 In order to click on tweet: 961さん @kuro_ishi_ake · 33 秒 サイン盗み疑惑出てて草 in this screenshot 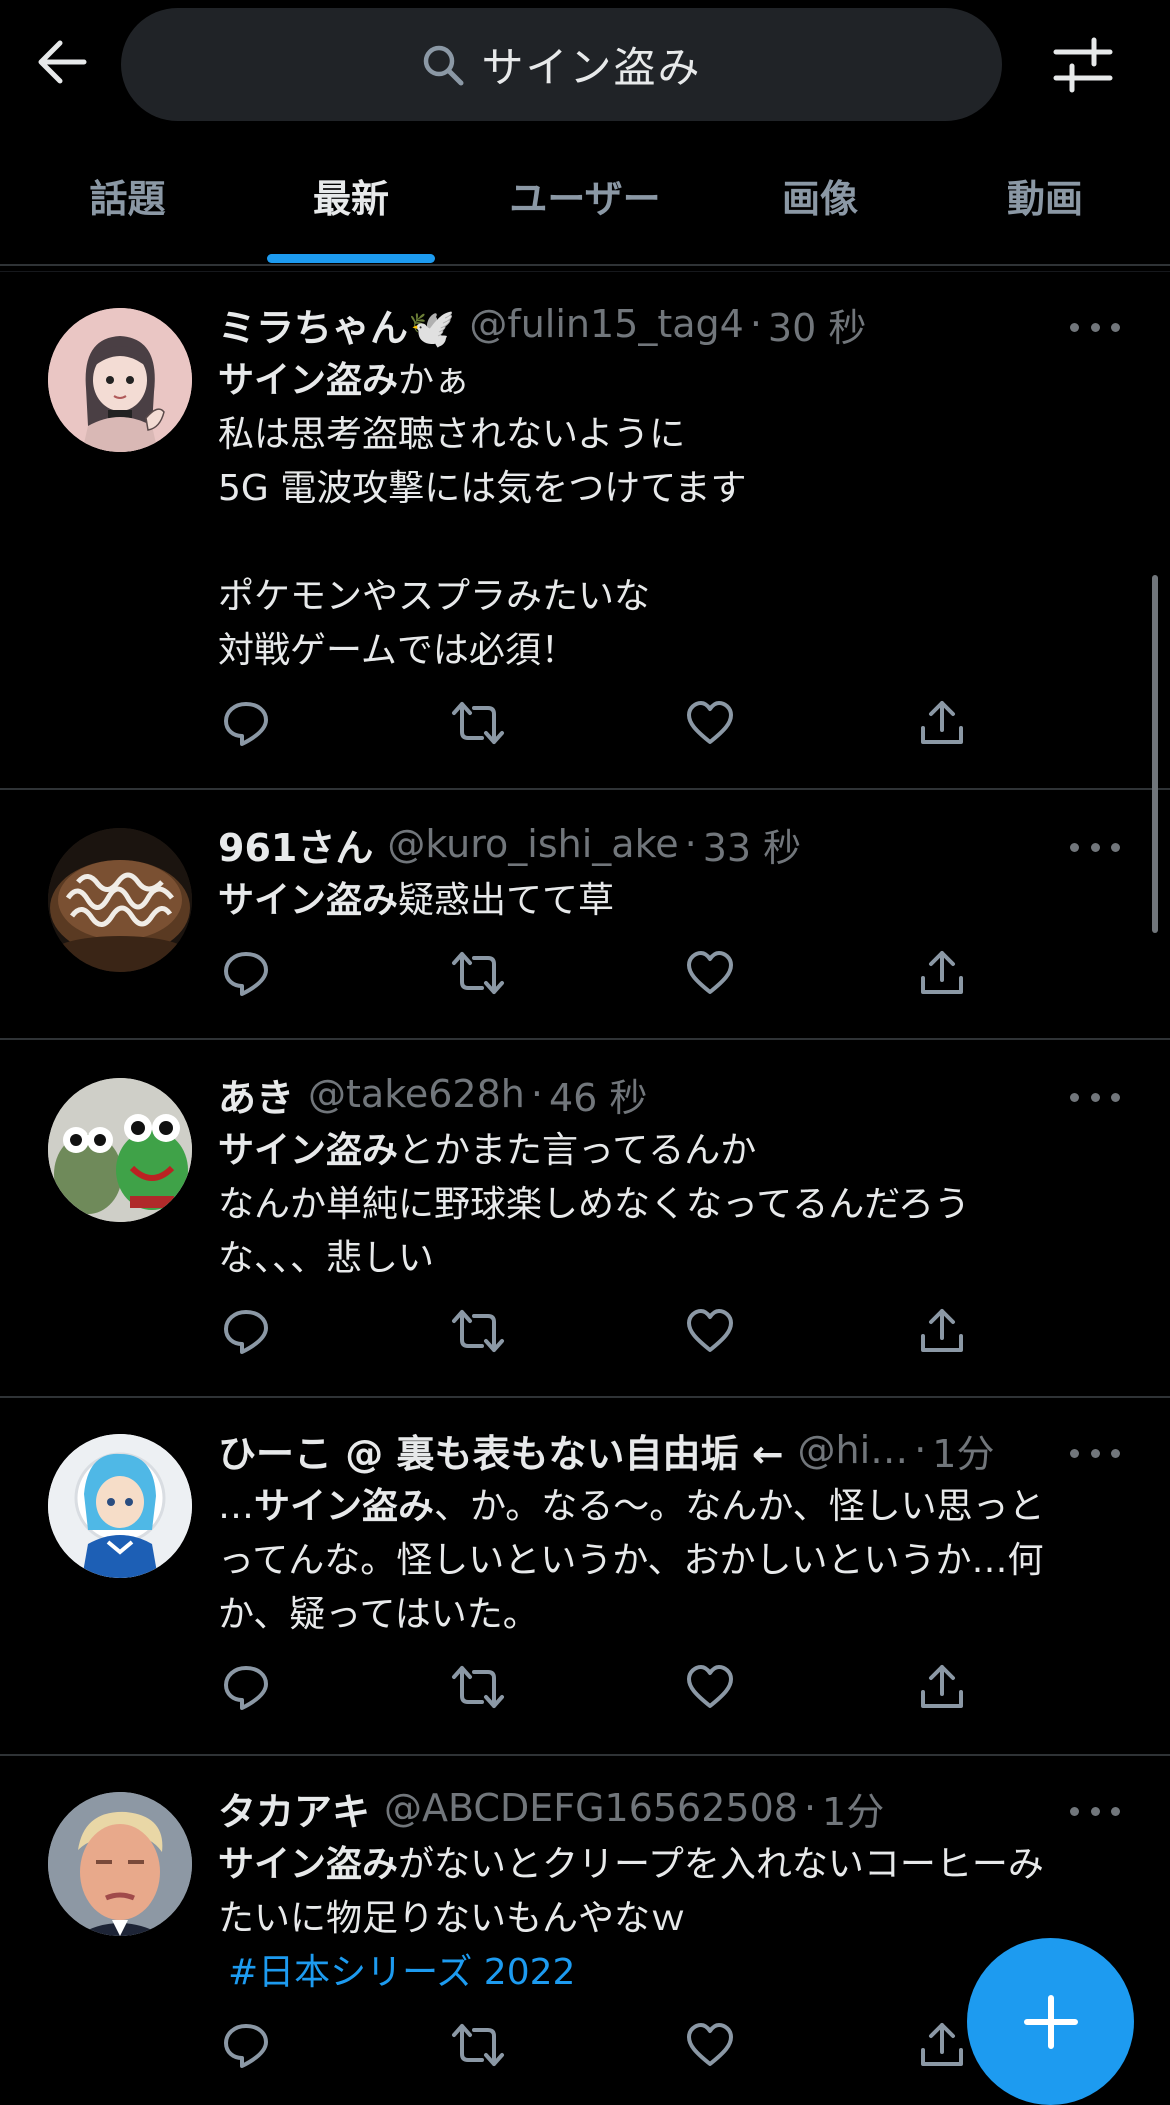, I will do `click(585, 915)`.